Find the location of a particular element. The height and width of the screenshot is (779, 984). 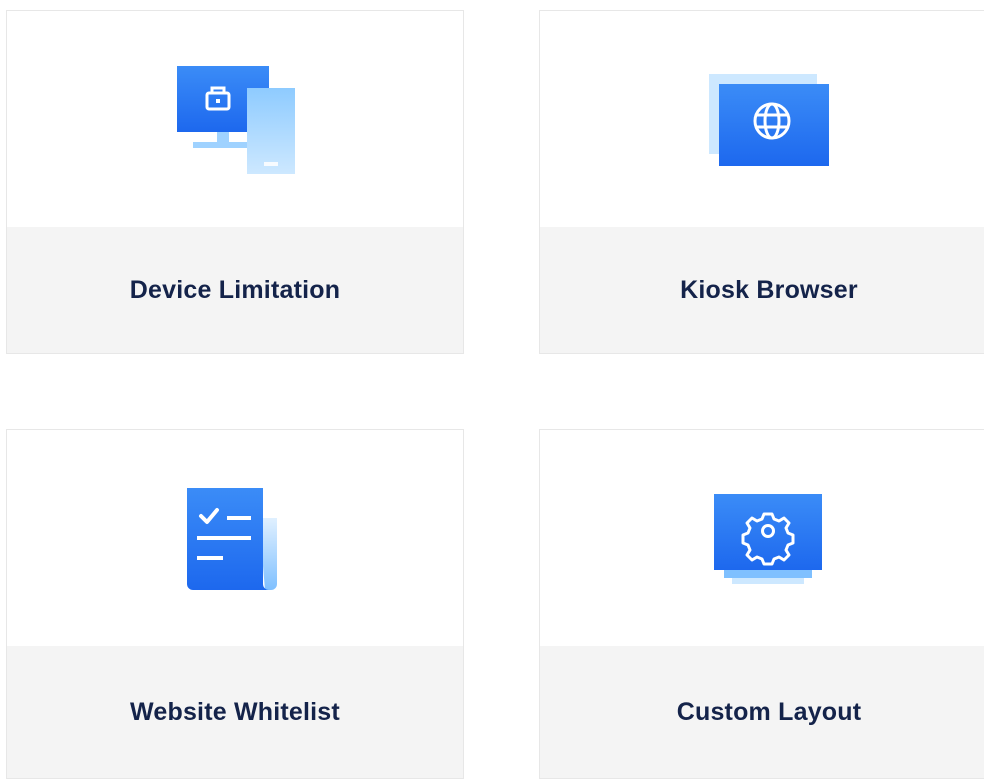

feature-label-area: Device Limitation is located at coordinates (235, 290).